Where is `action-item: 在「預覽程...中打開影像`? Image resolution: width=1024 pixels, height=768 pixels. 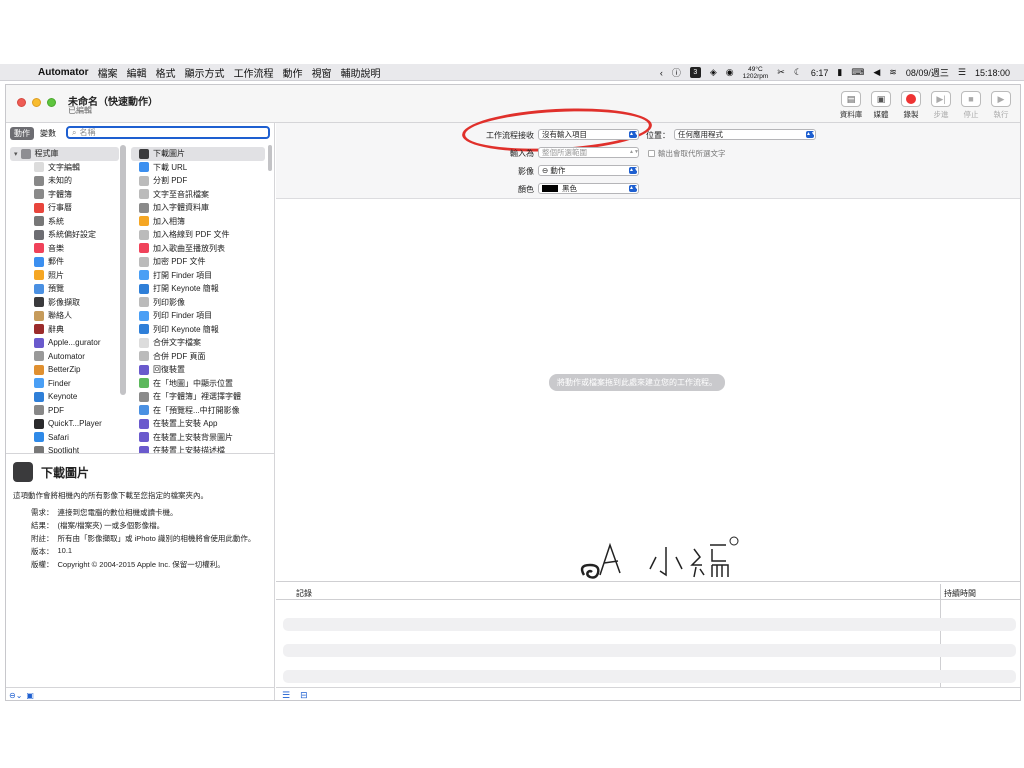
action-item: 在「預覽程...中打開影像 is located at coordinates (198, 411).